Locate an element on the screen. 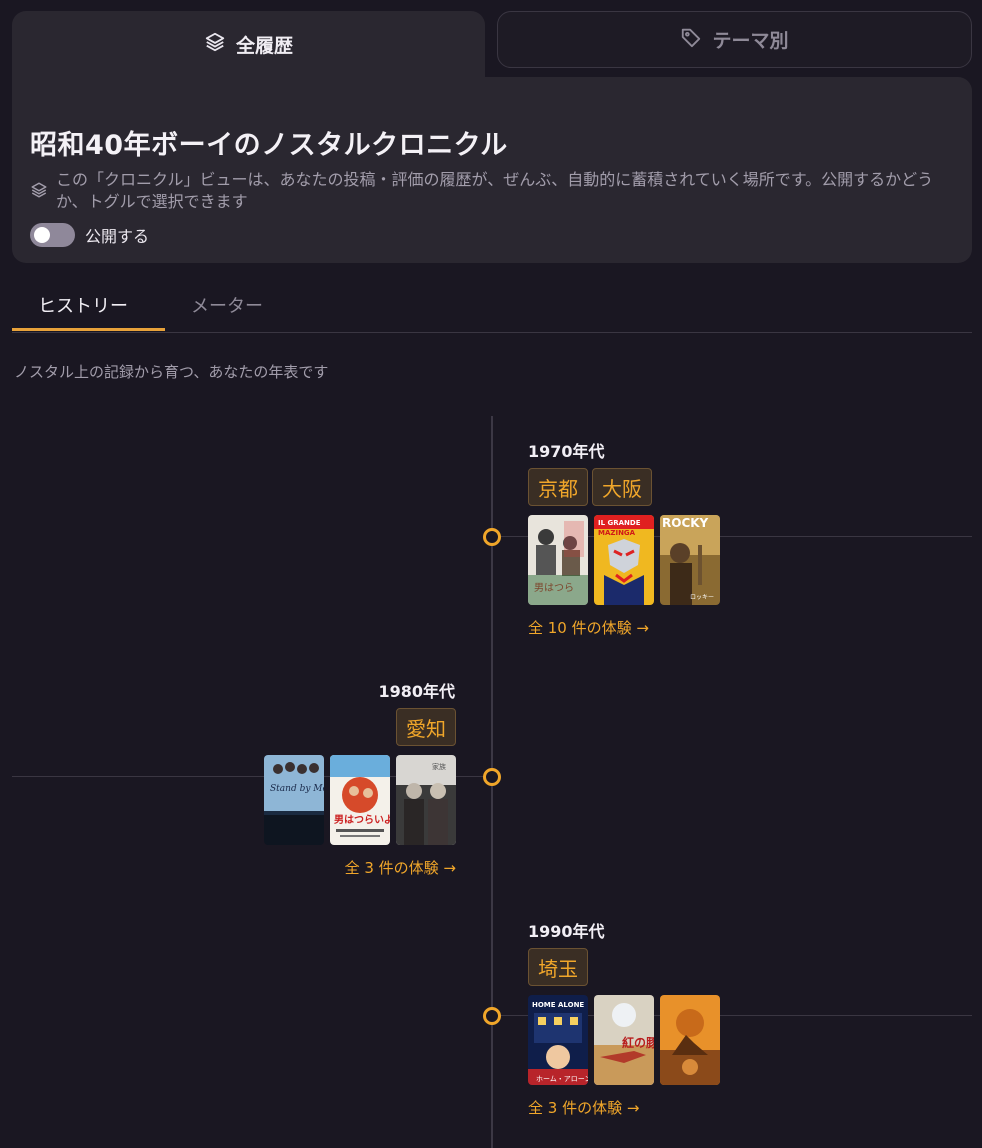 The height and width of the screenshot is (1148, 982). place-tag: 大阪 is located at coordinates (622, 487).